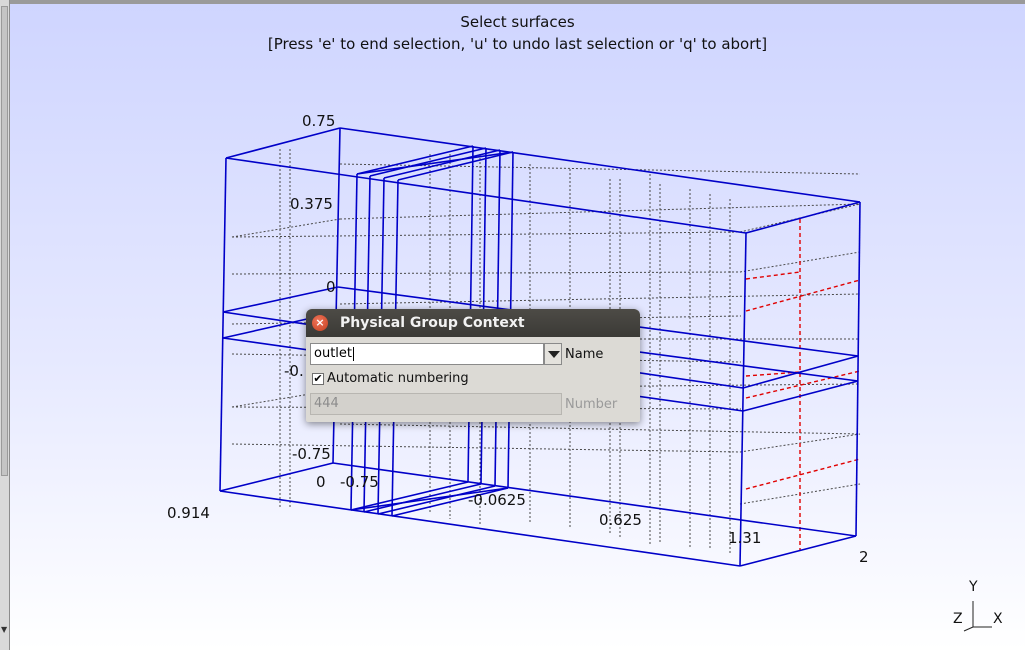 The height and width of the screenshot is (650, 1025). What do you see at coordinates (353, 353) in the screenshot?
I see `text-caret` at bounding box center [353, 353].